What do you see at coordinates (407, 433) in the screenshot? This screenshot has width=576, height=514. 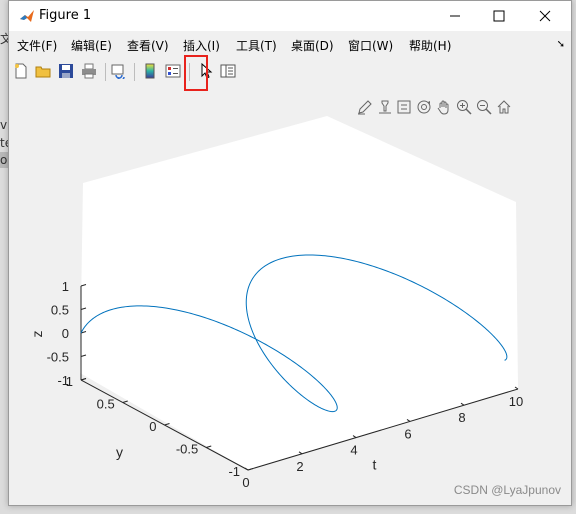 I see `x-tick-label: 6` at bounding box center [407, 433].